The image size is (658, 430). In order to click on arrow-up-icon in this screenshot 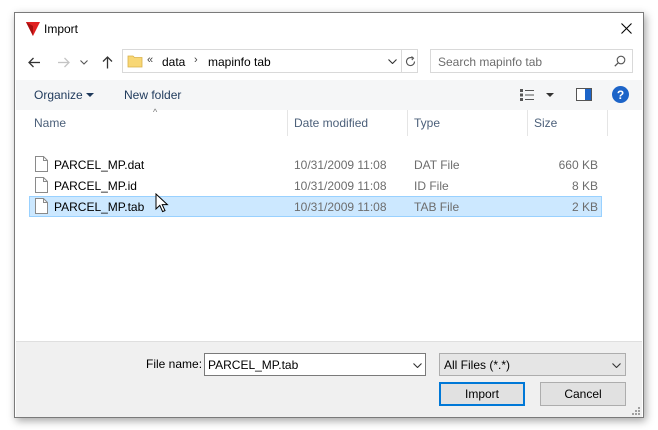, I will do `click(107, 61)`.